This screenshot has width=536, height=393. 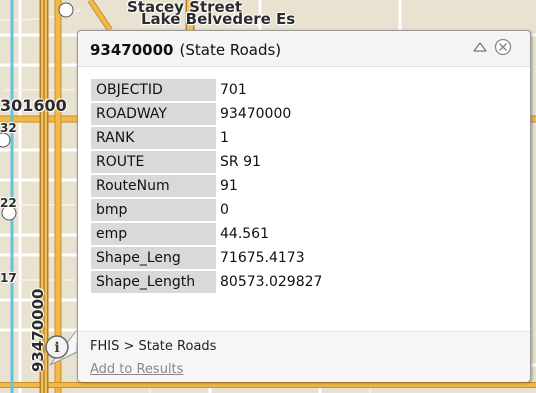 I want to click on attribute-row: RouteNum 91, so click(x=299, y=186).